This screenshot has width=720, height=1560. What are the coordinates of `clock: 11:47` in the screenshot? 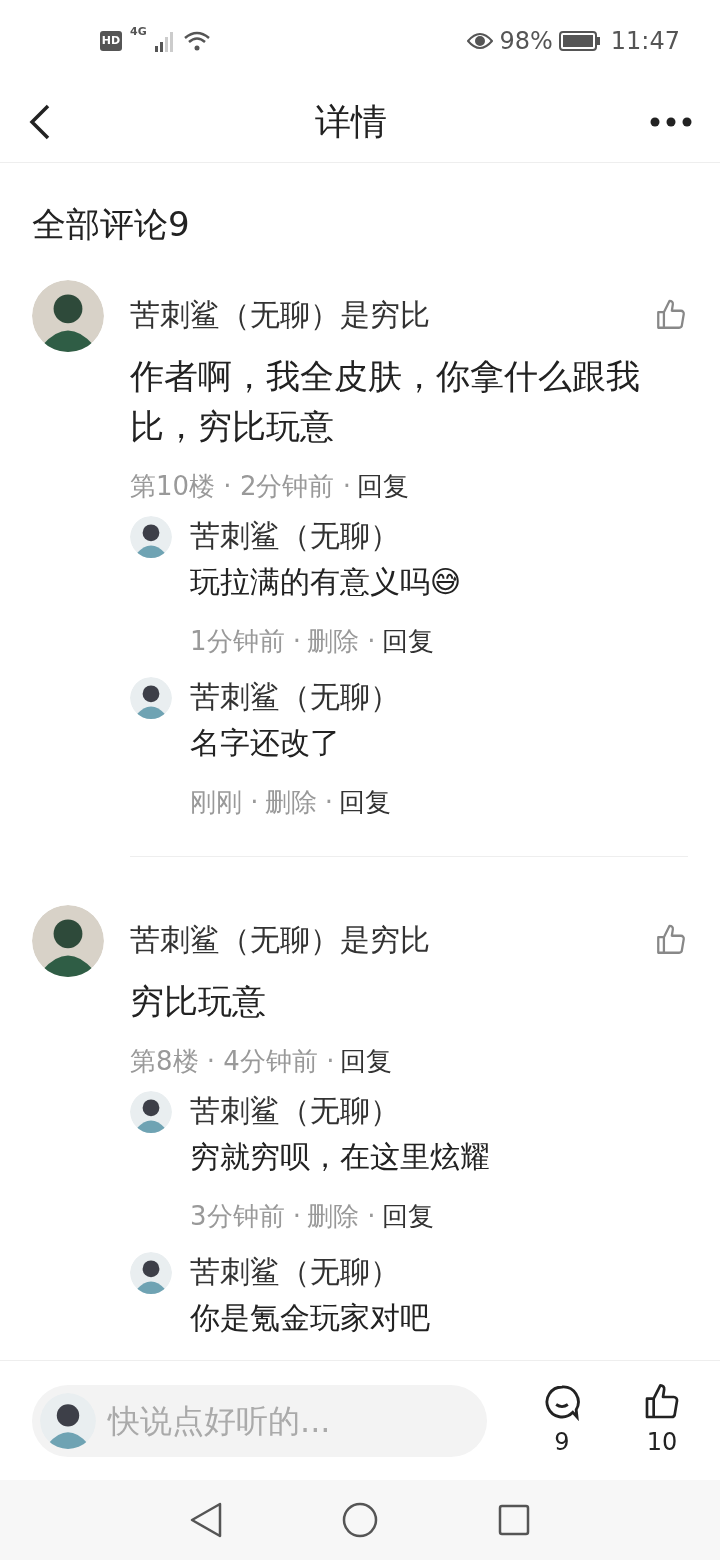 It's located at (645, 41).